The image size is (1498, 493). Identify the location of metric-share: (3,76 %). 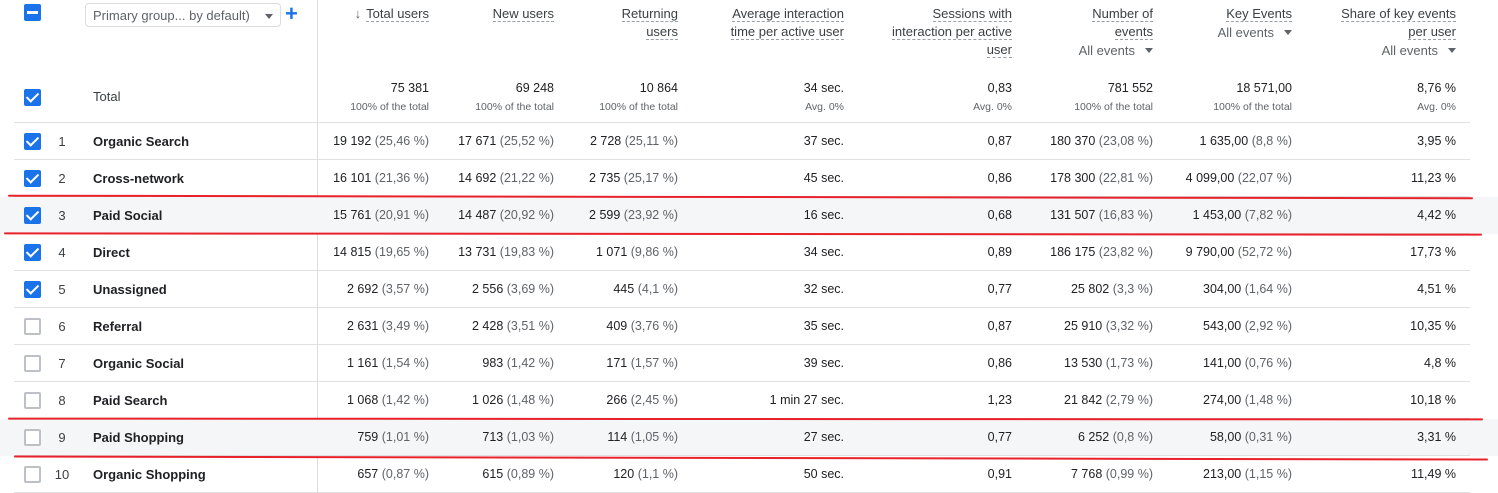
(654, 326).